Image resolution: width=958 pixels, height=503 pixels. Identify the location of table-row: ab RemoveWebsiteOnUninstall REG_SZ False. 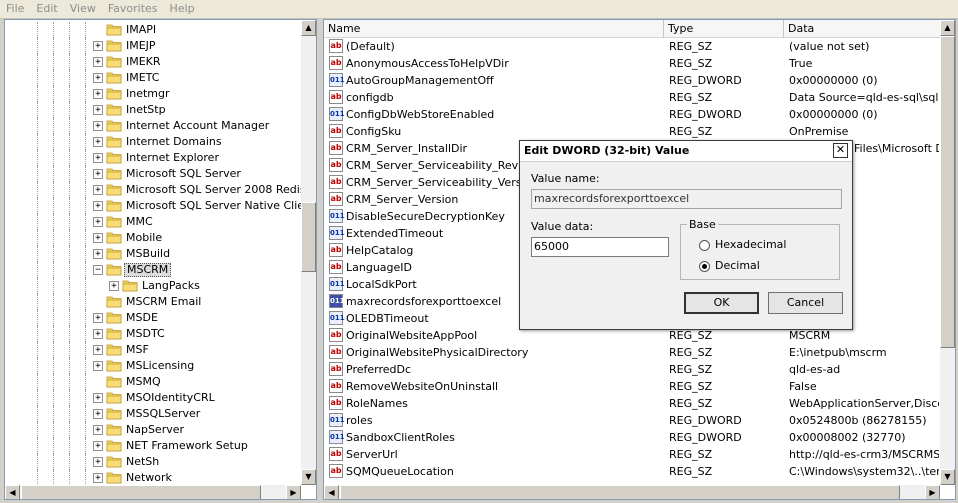
(634, 386).